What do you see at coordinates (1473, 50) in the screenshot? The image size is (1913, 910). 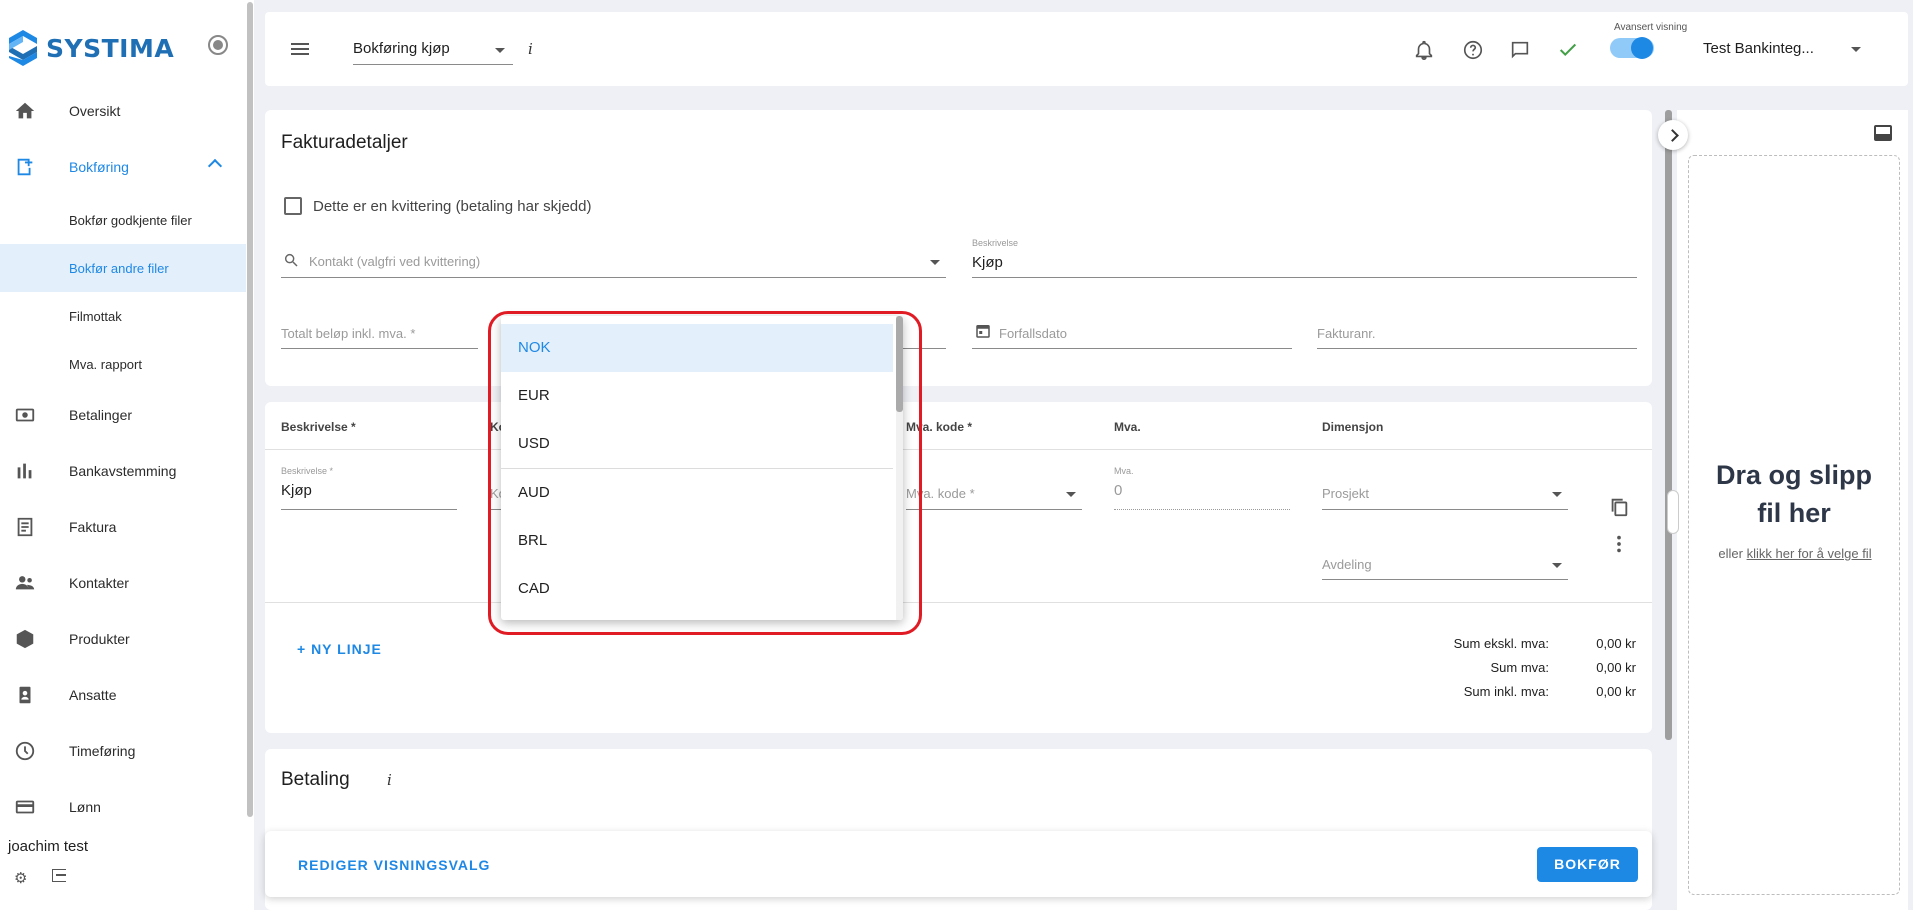 I see `help-icon` at bounding box center [1473, 50].